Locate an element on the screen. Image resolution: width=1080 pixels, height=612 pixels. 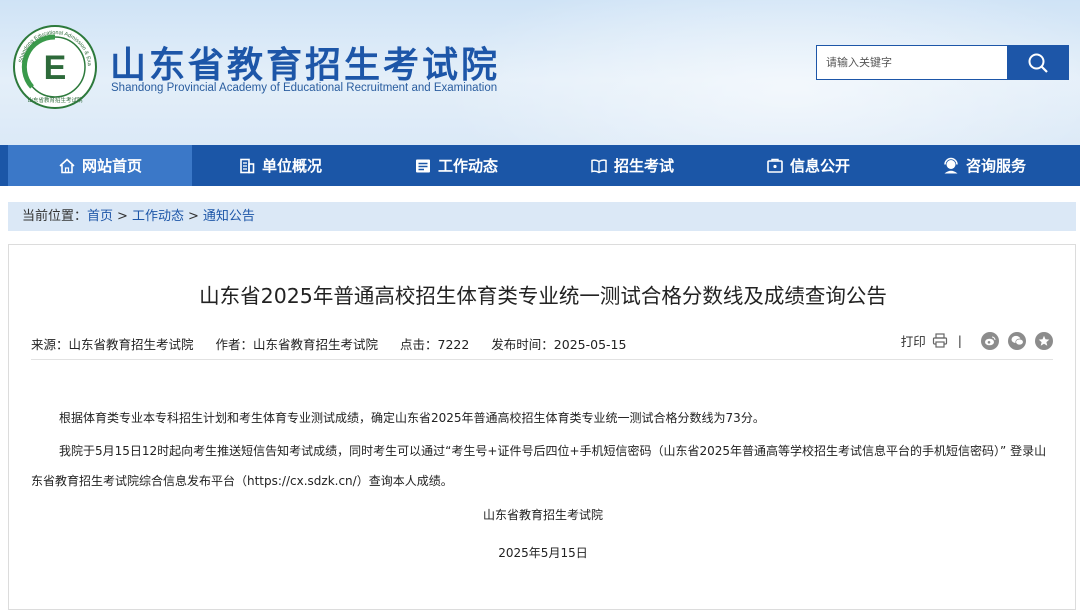
breadcrumb: 当前位置：首页 > 工作动态 > 通知公告 is located at coordinates (542, 216).